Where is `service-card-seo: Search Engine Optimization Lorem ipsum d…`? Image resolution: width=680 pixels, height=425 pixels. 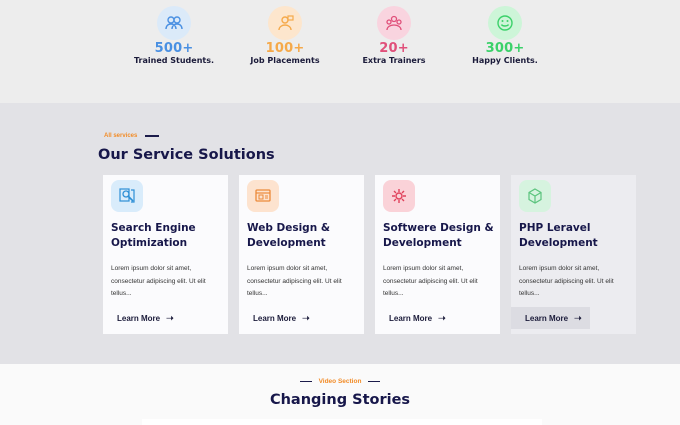
service-card-seo: Search Engine Optimization Lorem ipsum d… is located at coordinates (165, 254).